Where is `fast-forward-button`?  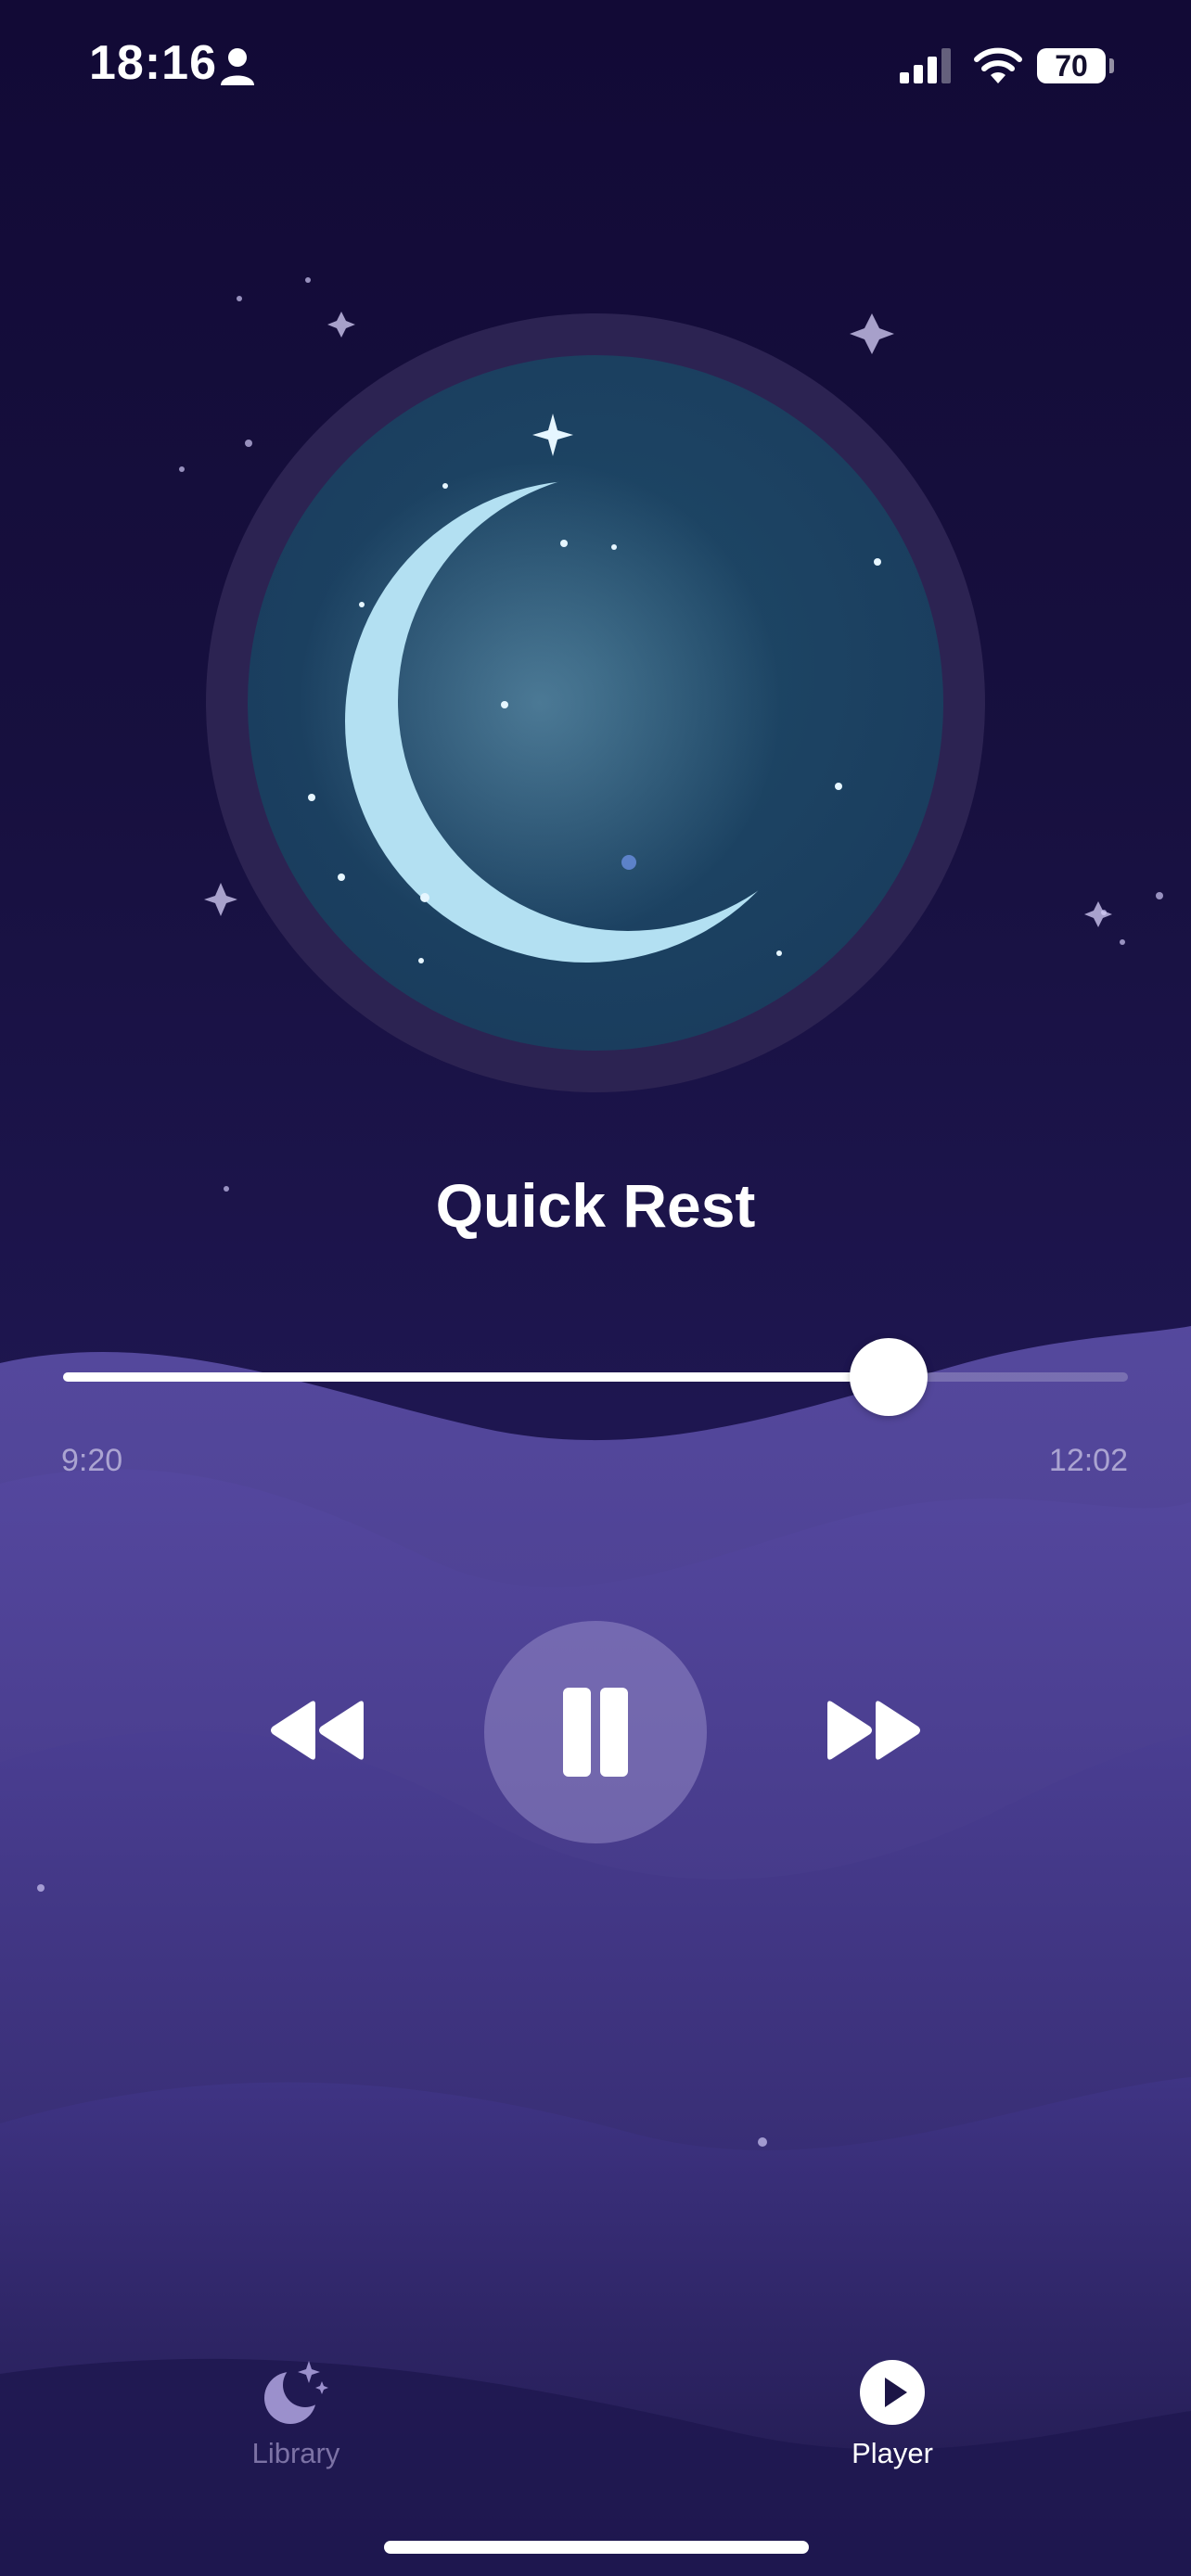 fast-forward-button is located at coordinates (874, 1730).